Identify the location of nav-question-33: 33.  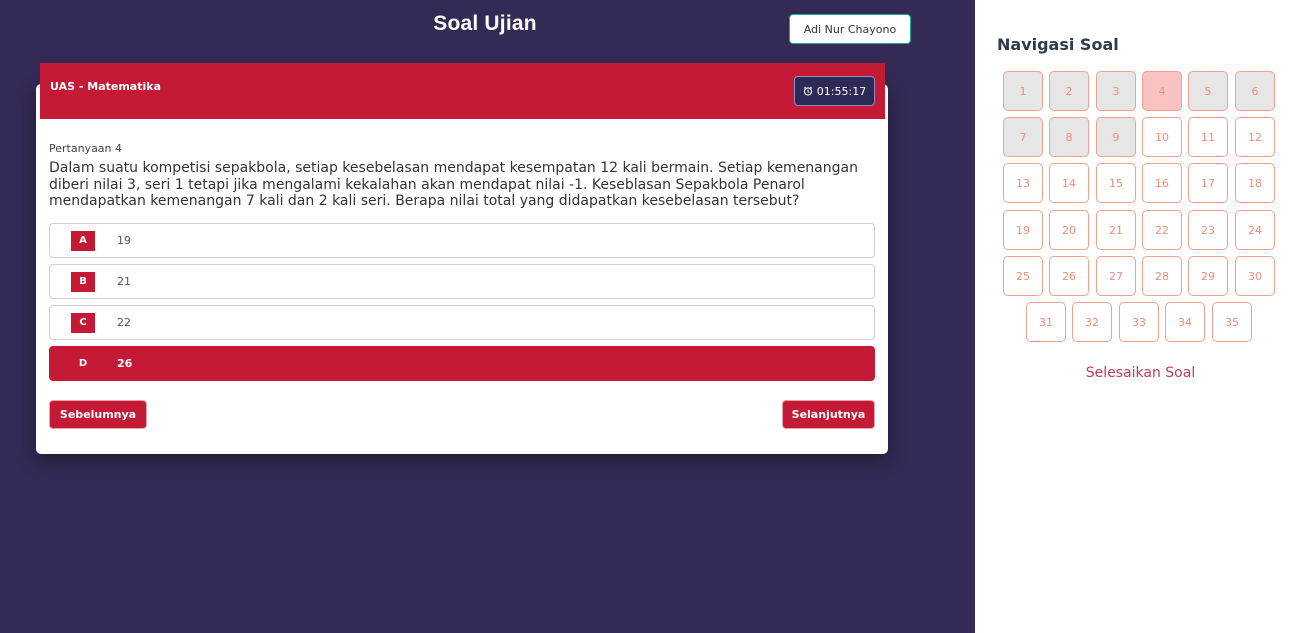
(1139, 322).